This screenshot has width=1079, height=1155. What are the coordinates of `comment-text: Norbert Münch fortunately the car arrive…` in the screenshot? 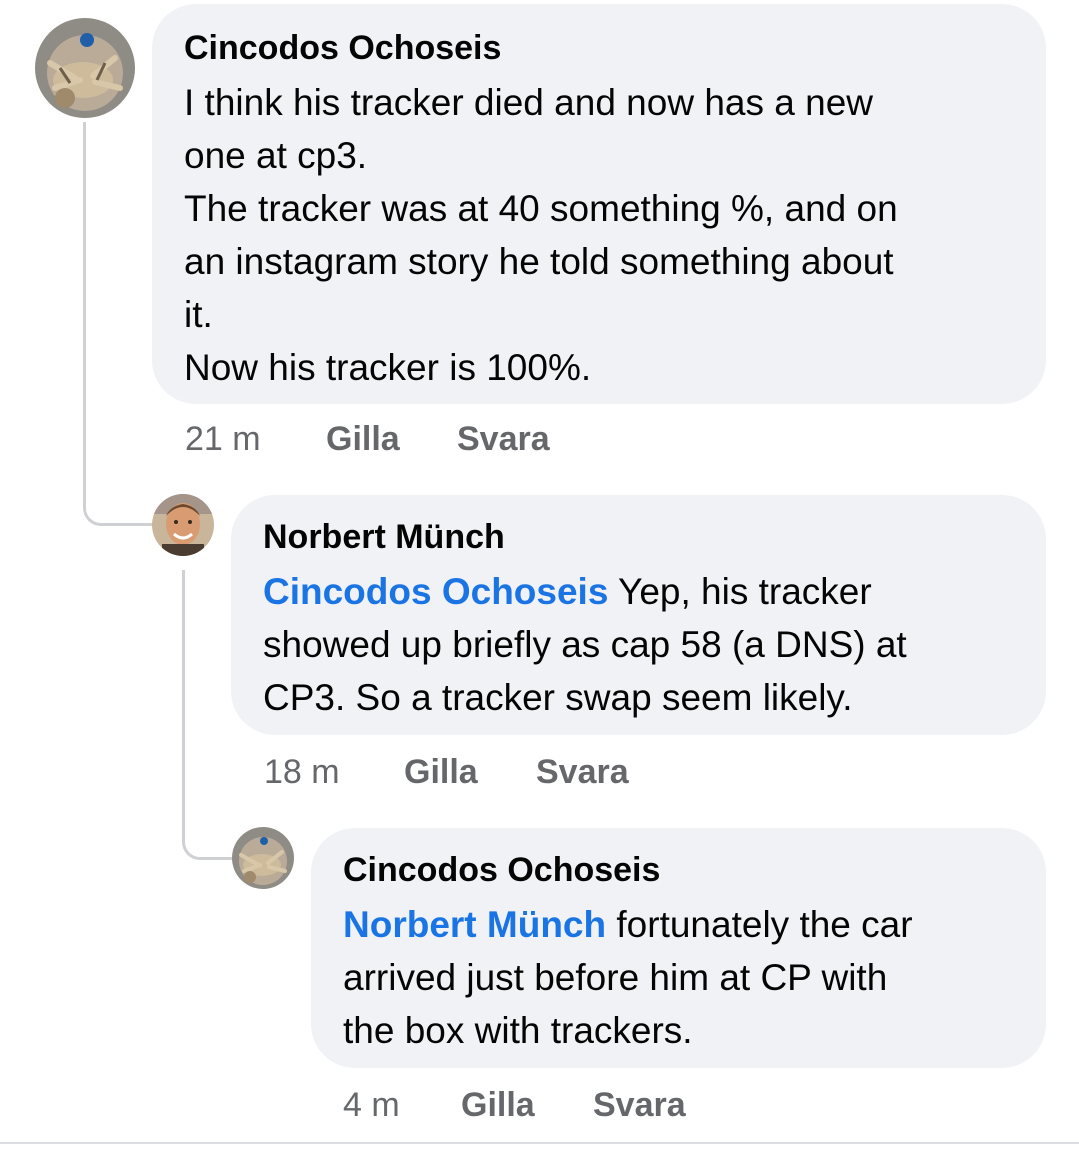 It's located at (678, 977).